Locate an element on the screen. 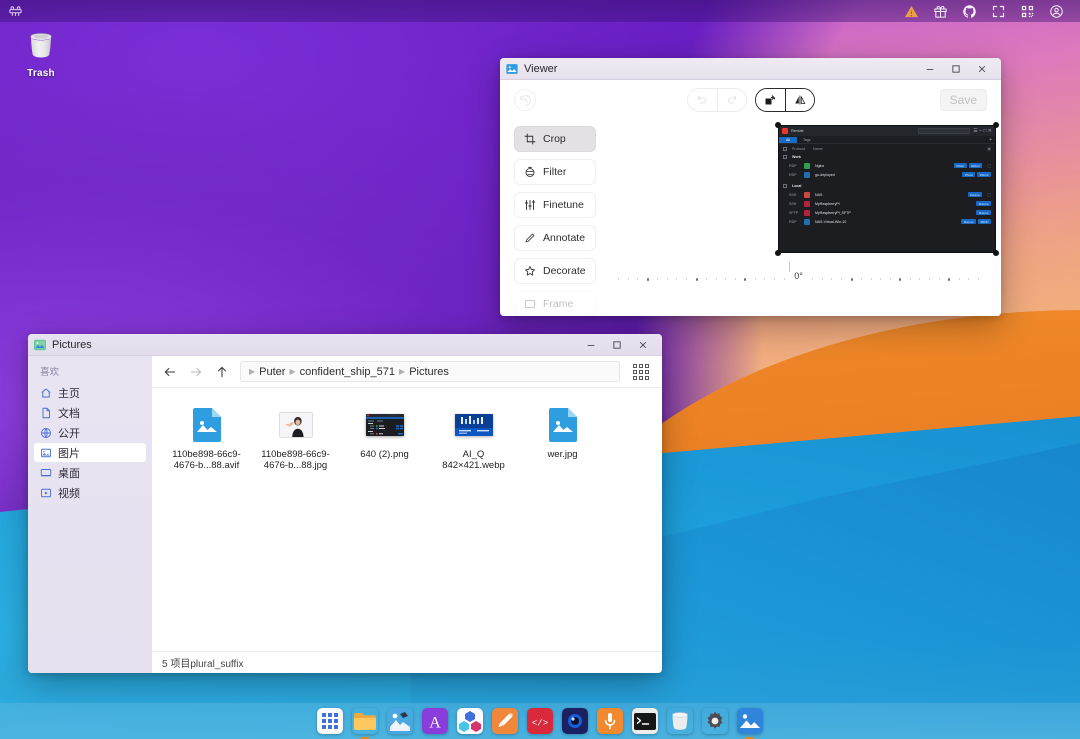 The height and width of the screenshot is (739, 1080). tool-finetune: Finetune is located at coordinates (555, 205).